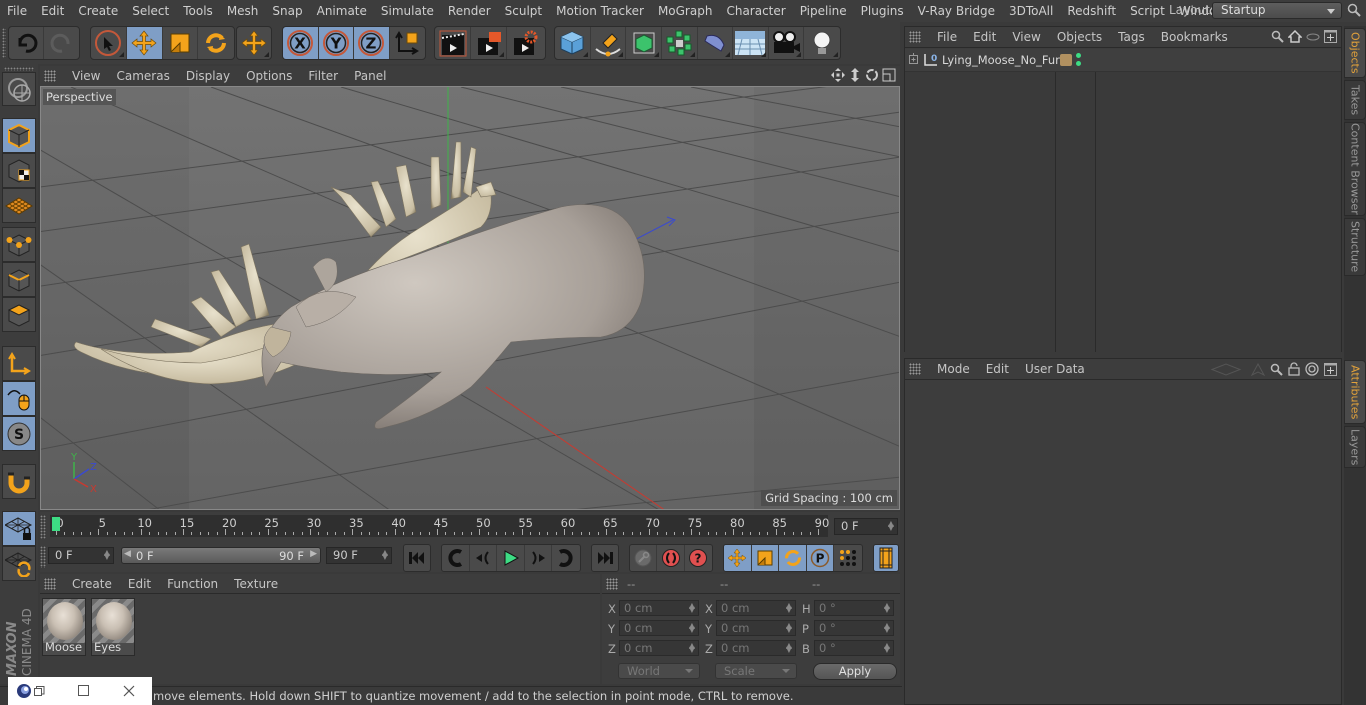 The image size is (1366, 705). I want to click on edges-mode-button, so click(19, 279).